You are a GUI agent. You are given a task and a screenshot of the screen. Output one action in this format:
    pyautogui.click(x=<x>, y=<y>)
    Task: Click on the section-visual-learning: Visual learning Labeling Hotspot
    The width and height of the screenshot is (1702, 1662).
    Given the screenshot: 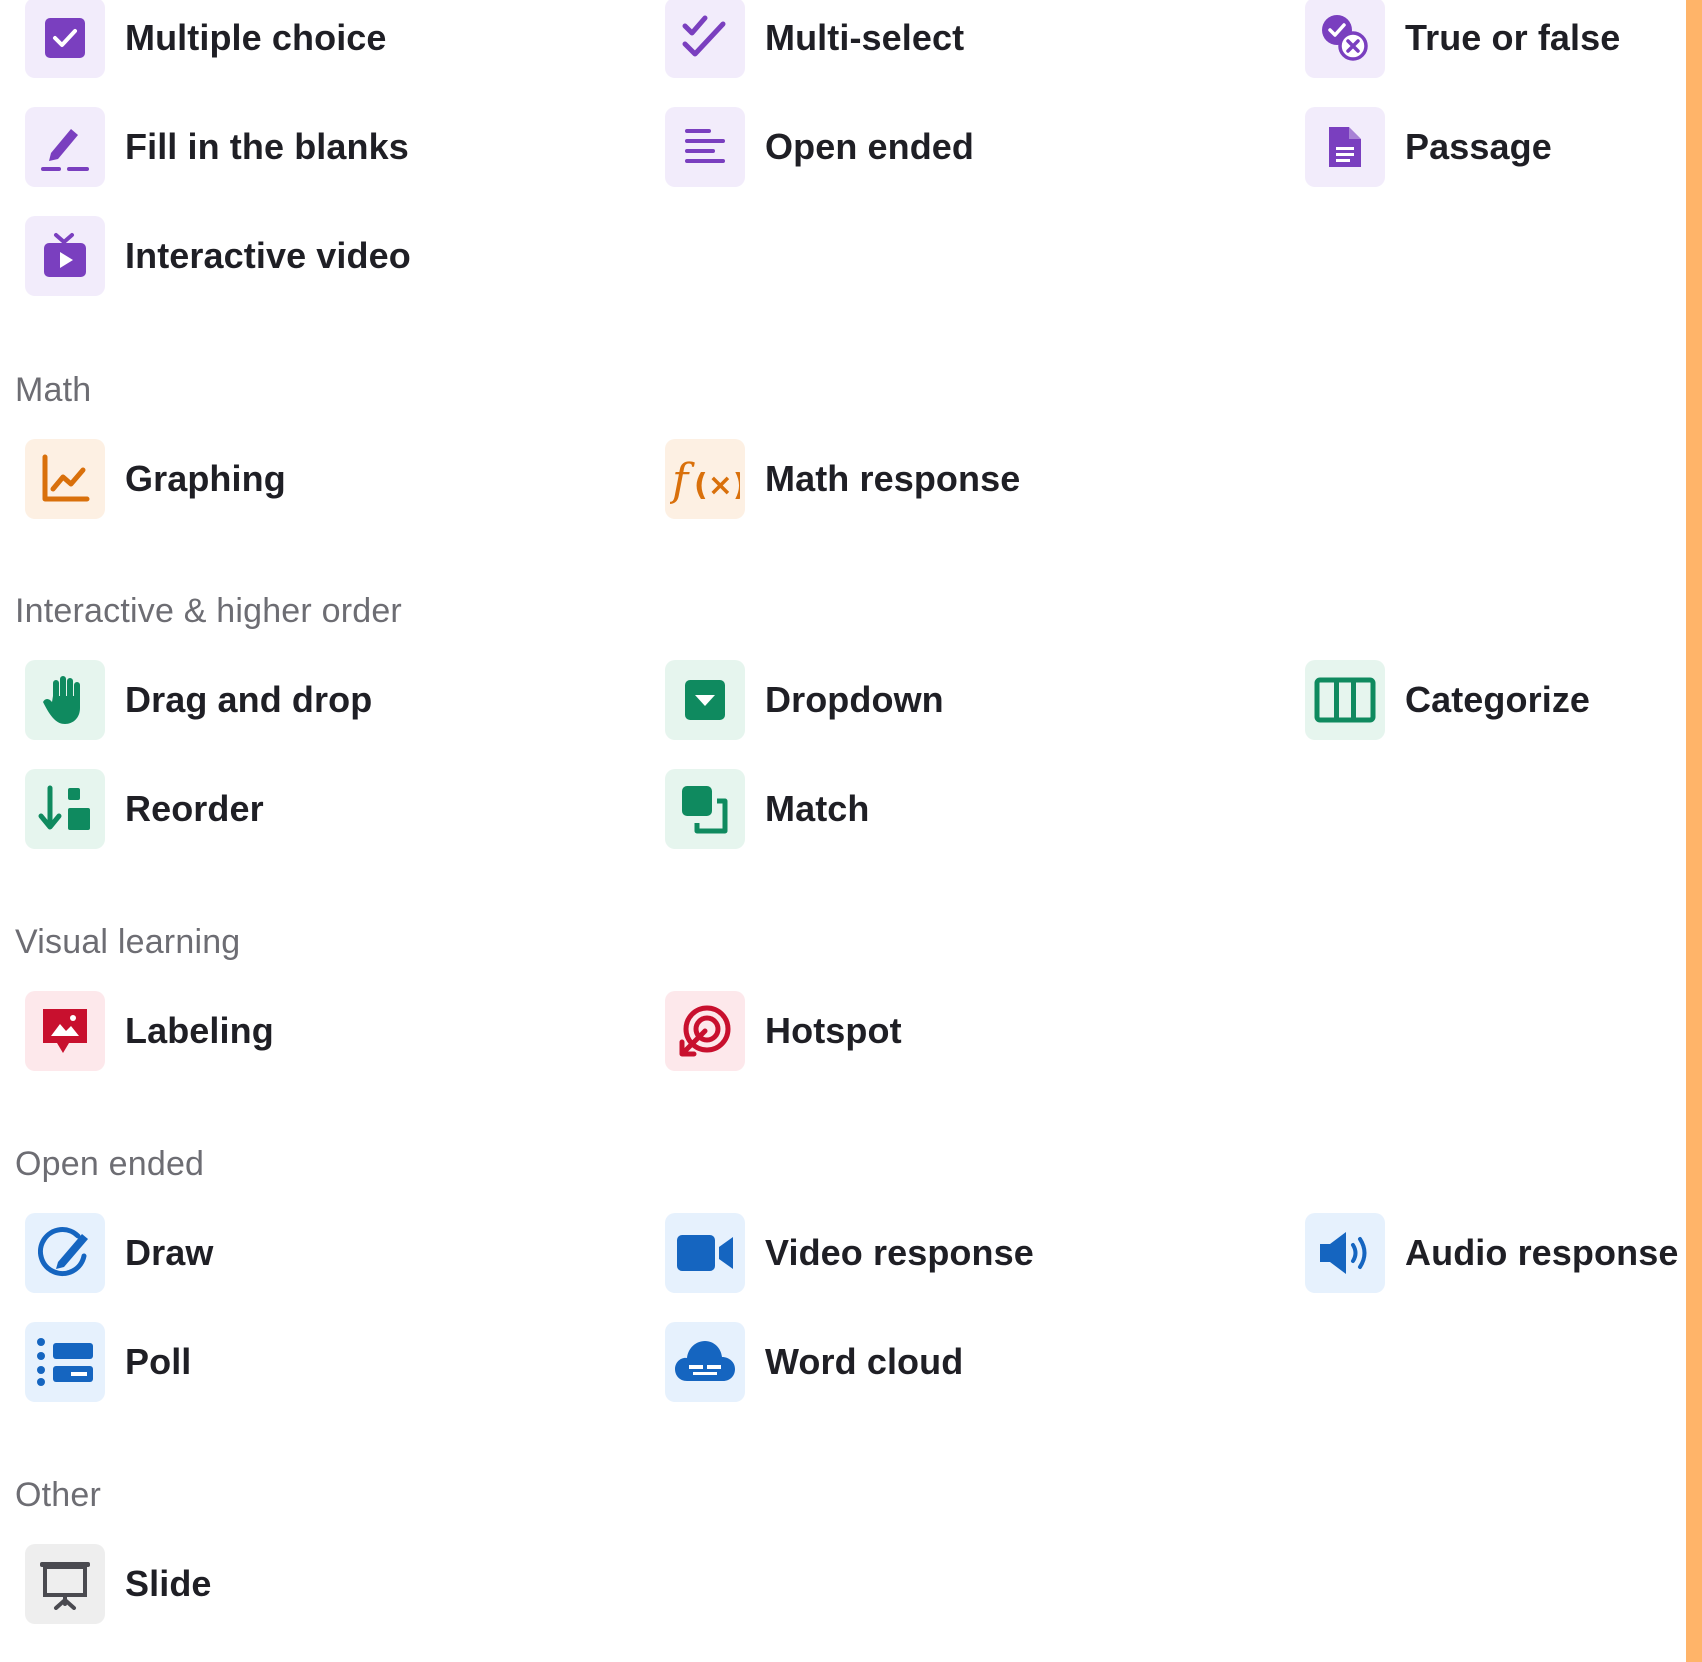 What is the action you would take?
    pyautogui.click(x=840, y=996)
    